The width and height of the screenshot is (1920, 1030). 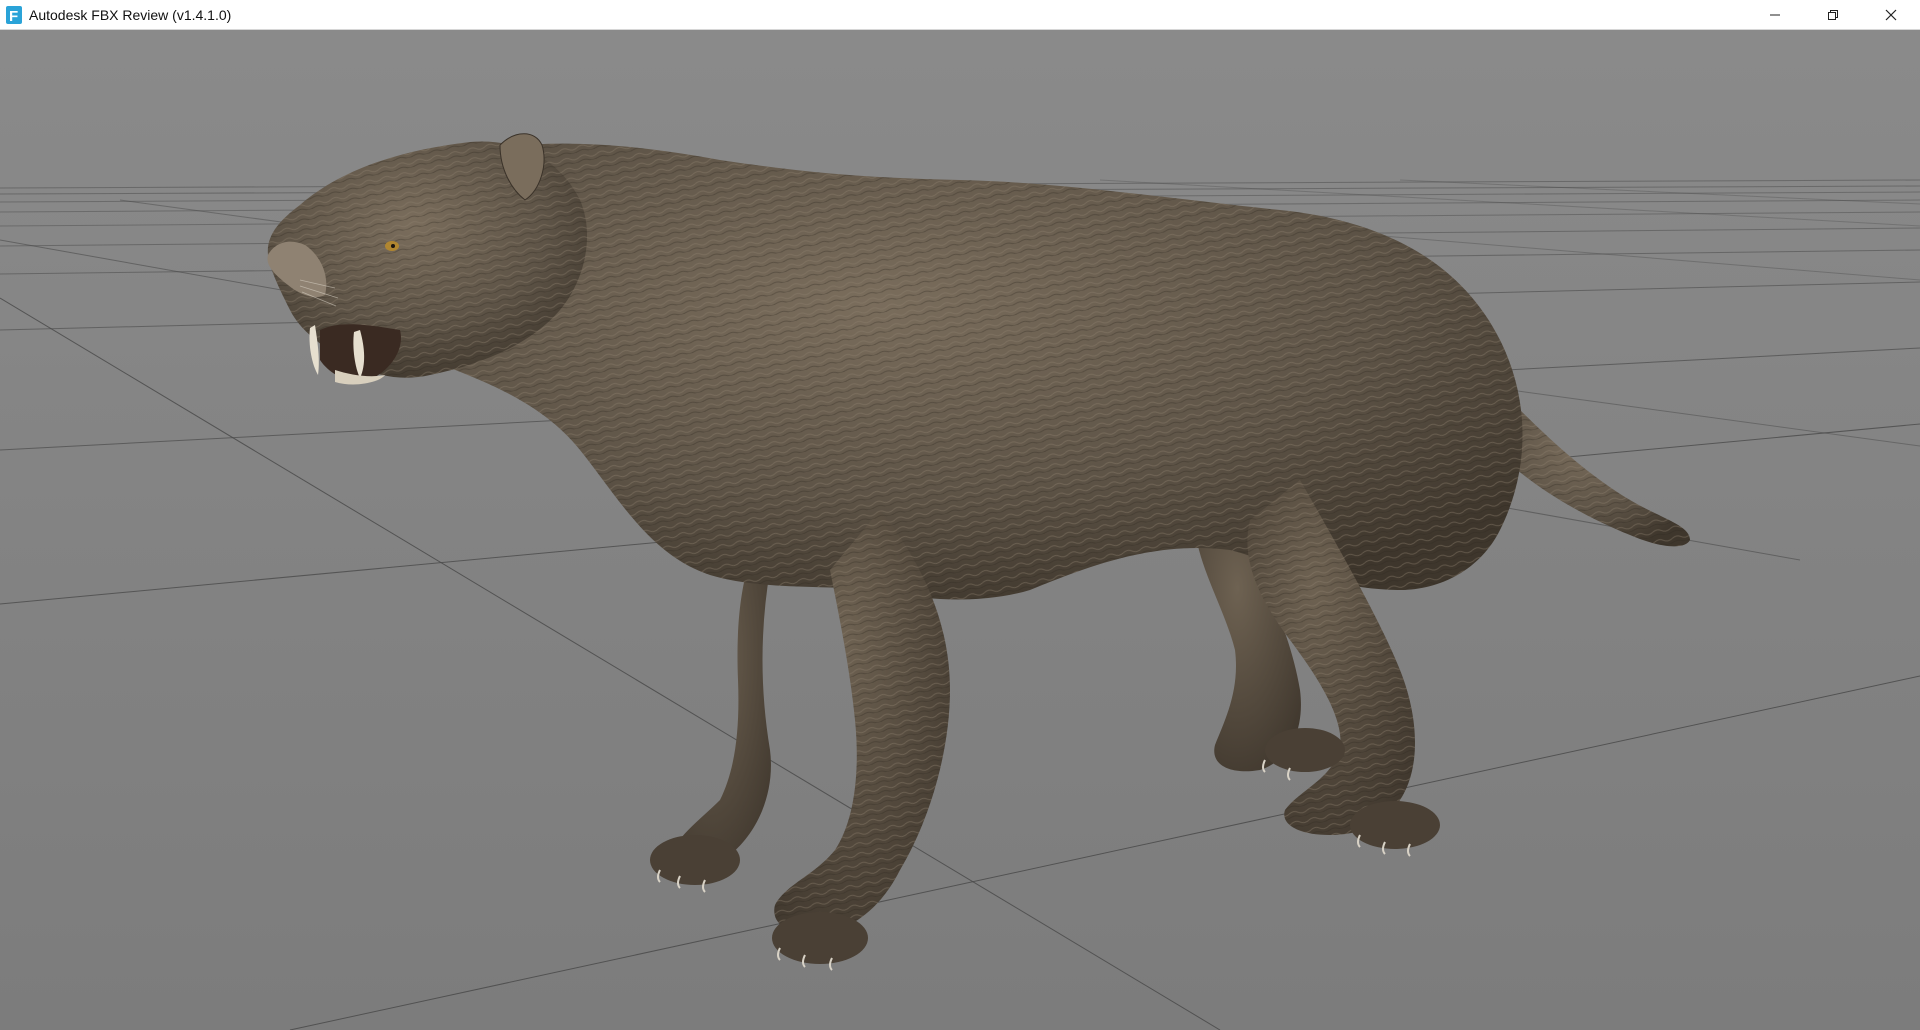 I want to click on minimize-icon, so click(x=1775, y=14).